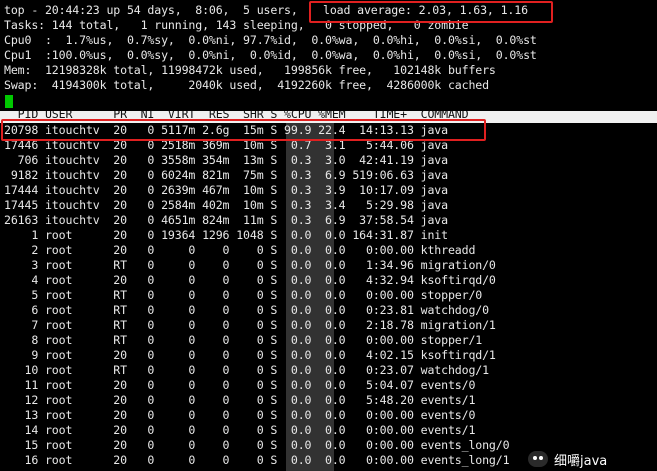 The image size is (657, 471). Describe the element at coordinates (243, 130) in the screenshot. I see `top-process-highlight` at that location.